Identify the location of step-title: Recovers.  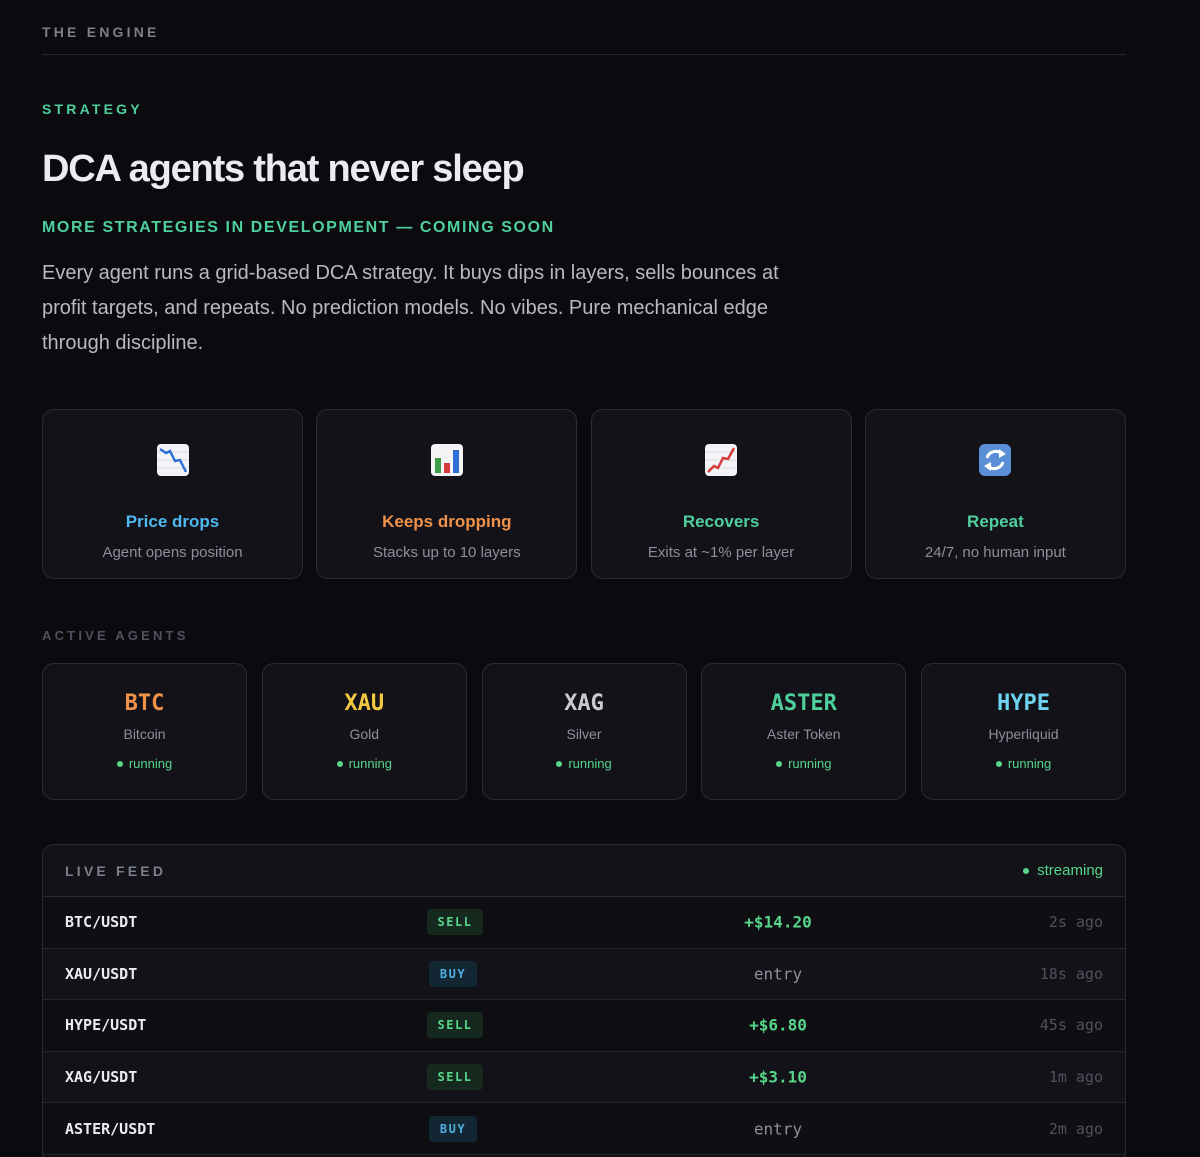
(721, 521).